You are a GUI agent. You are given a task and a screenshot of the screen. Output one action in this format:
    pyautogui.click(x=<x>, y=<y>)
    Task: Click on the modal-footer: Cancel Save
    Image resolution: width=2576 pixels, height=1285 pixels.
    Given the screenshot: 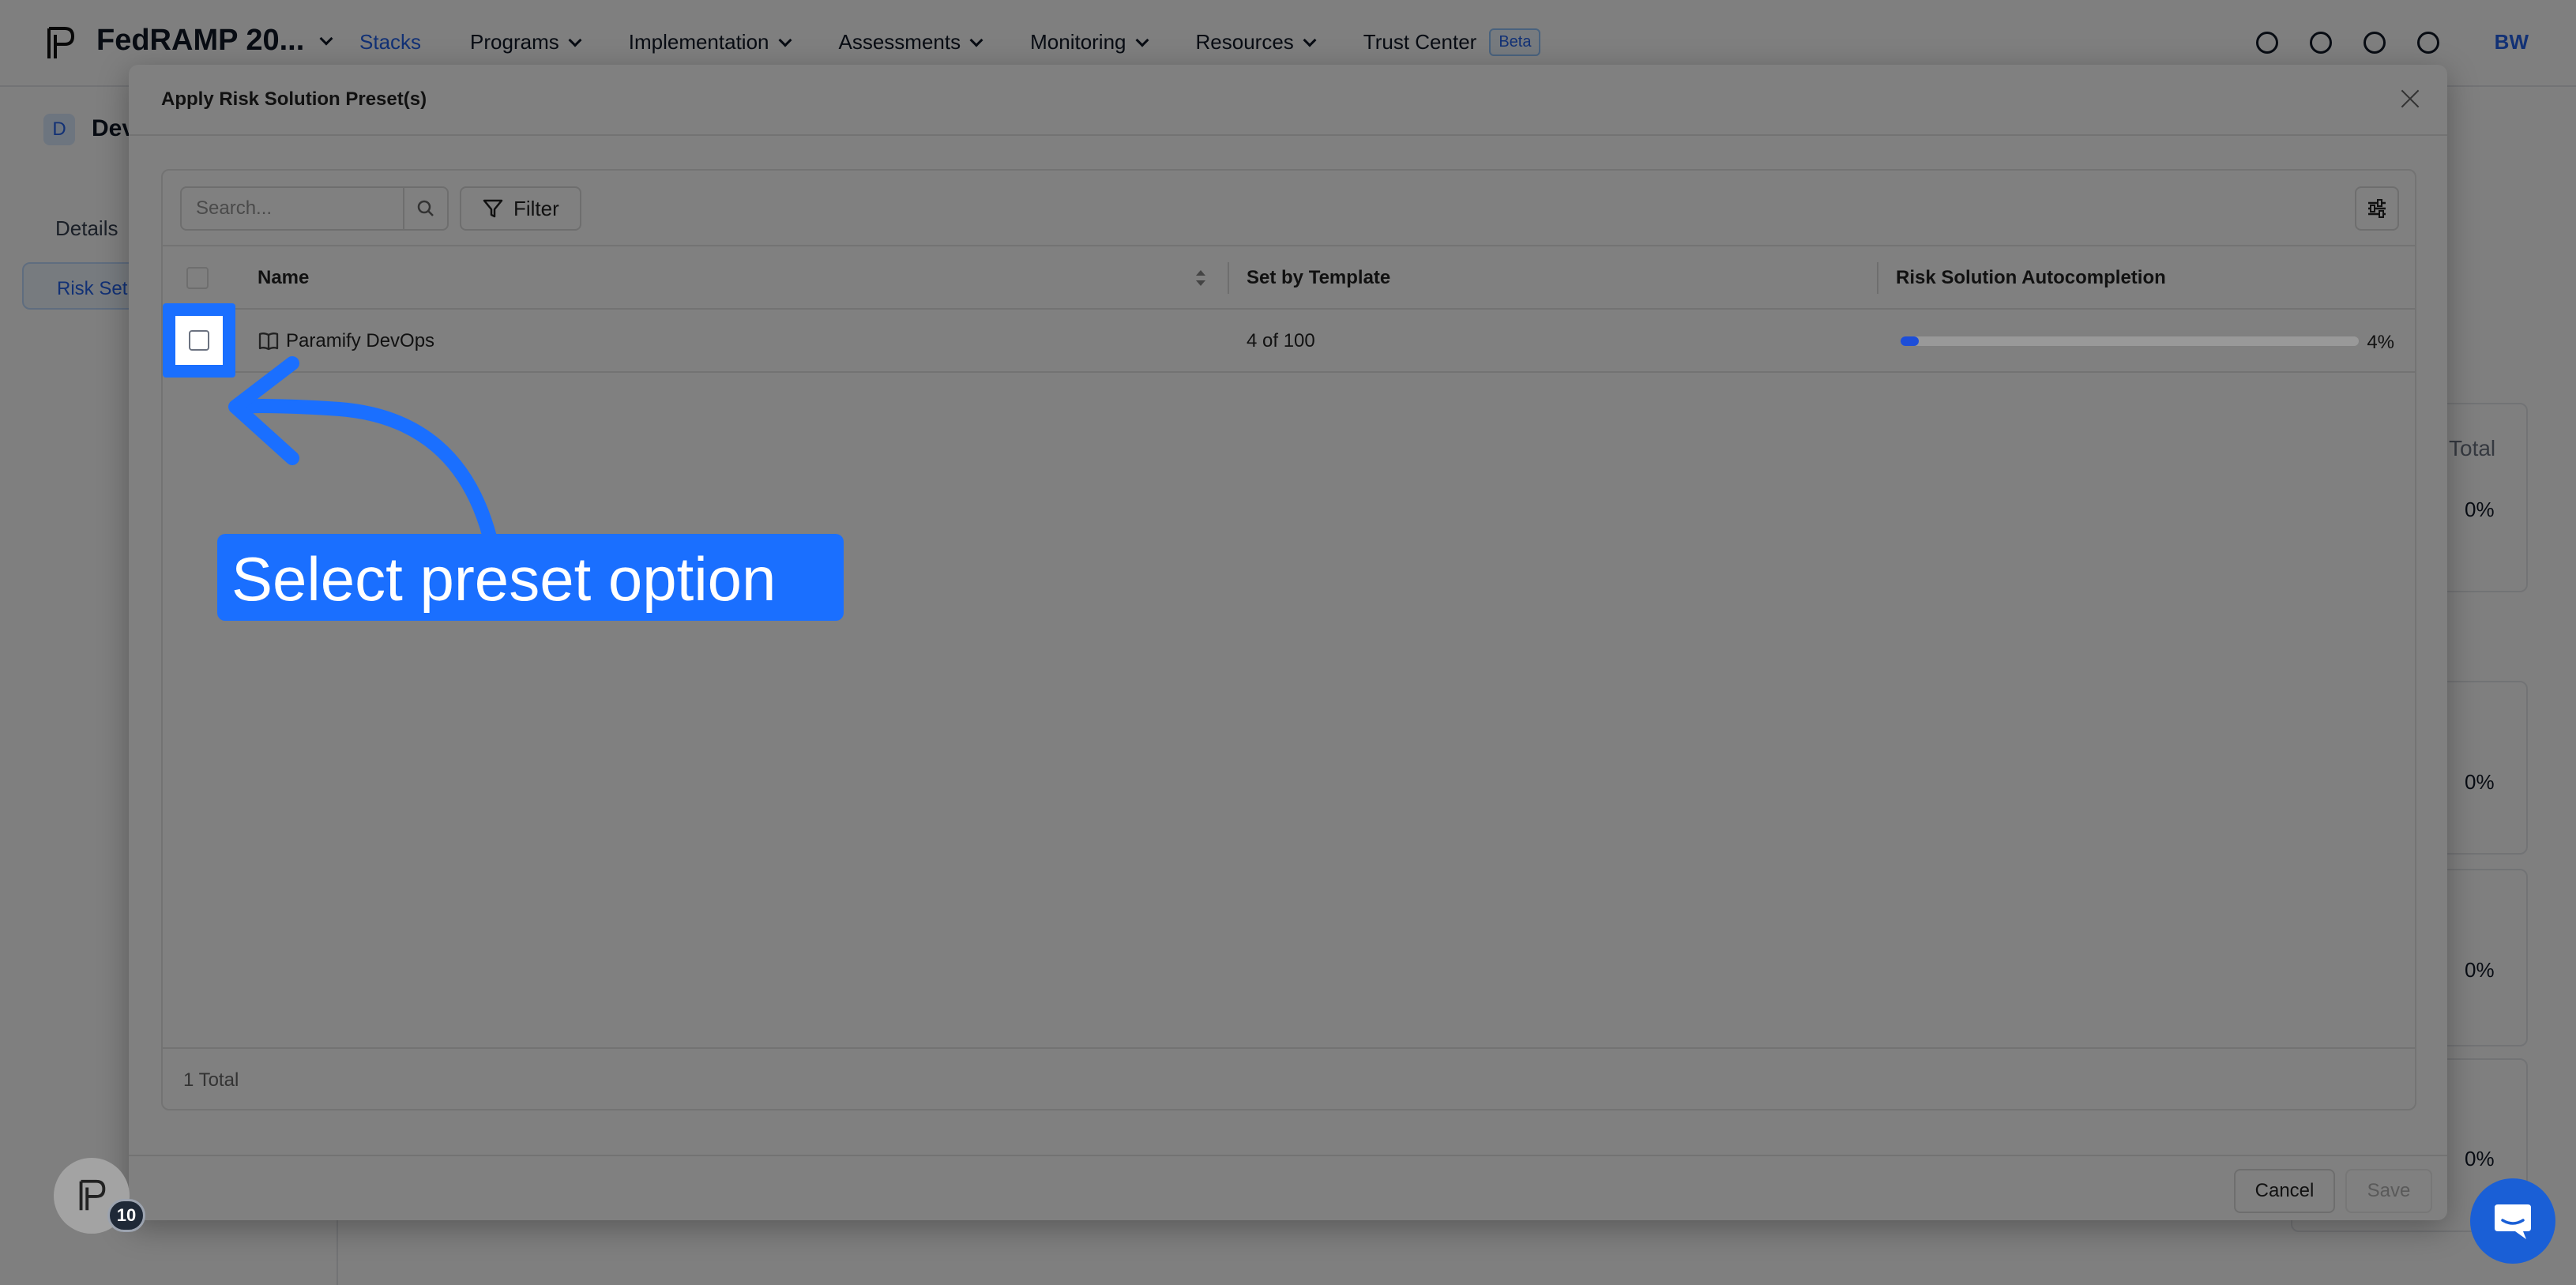 What is the action you would take?
    pyautogui.click(x=1288, y=1187)
    